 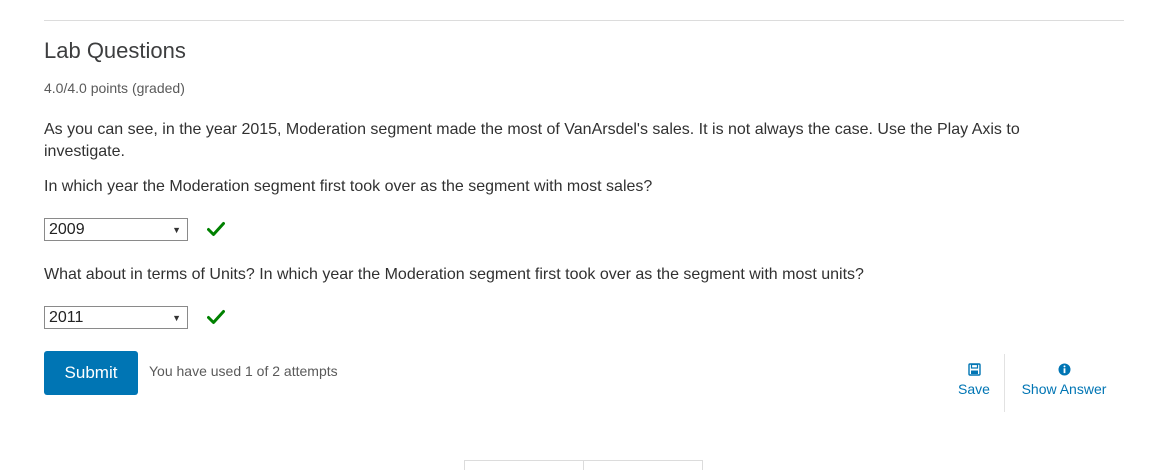 I want to click on save-button: Save, so click(x=974, y=380).